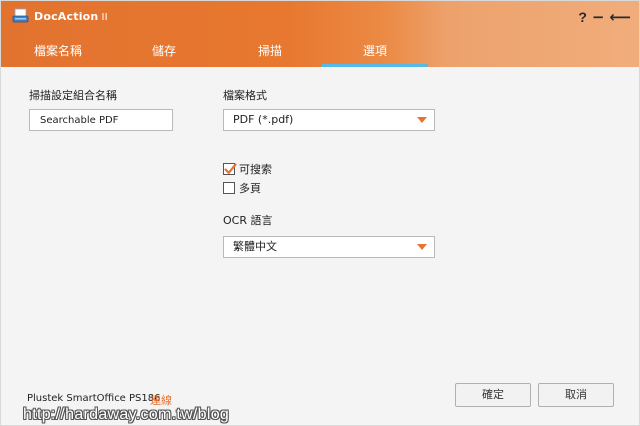 The width and height of the screenshot is (640, 426). Describe the element at coordinates (576, 395) in the screenshot. I see `cancel-button: 取消` at that location.